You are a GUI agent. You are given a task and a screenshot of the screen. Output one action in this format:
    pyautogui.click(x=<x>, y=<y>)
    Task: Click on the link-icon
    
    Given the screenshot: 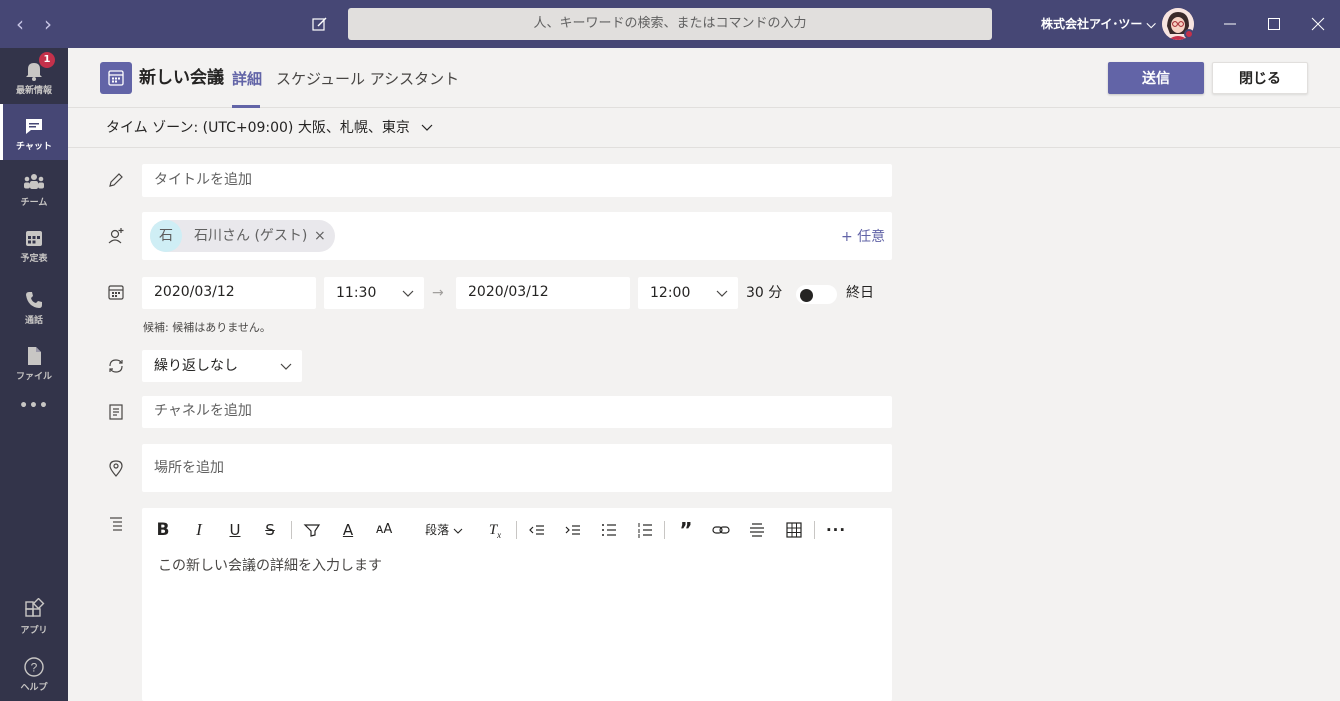 What is the action you would take?
    pyautogui.click(x=721, y=530)
    